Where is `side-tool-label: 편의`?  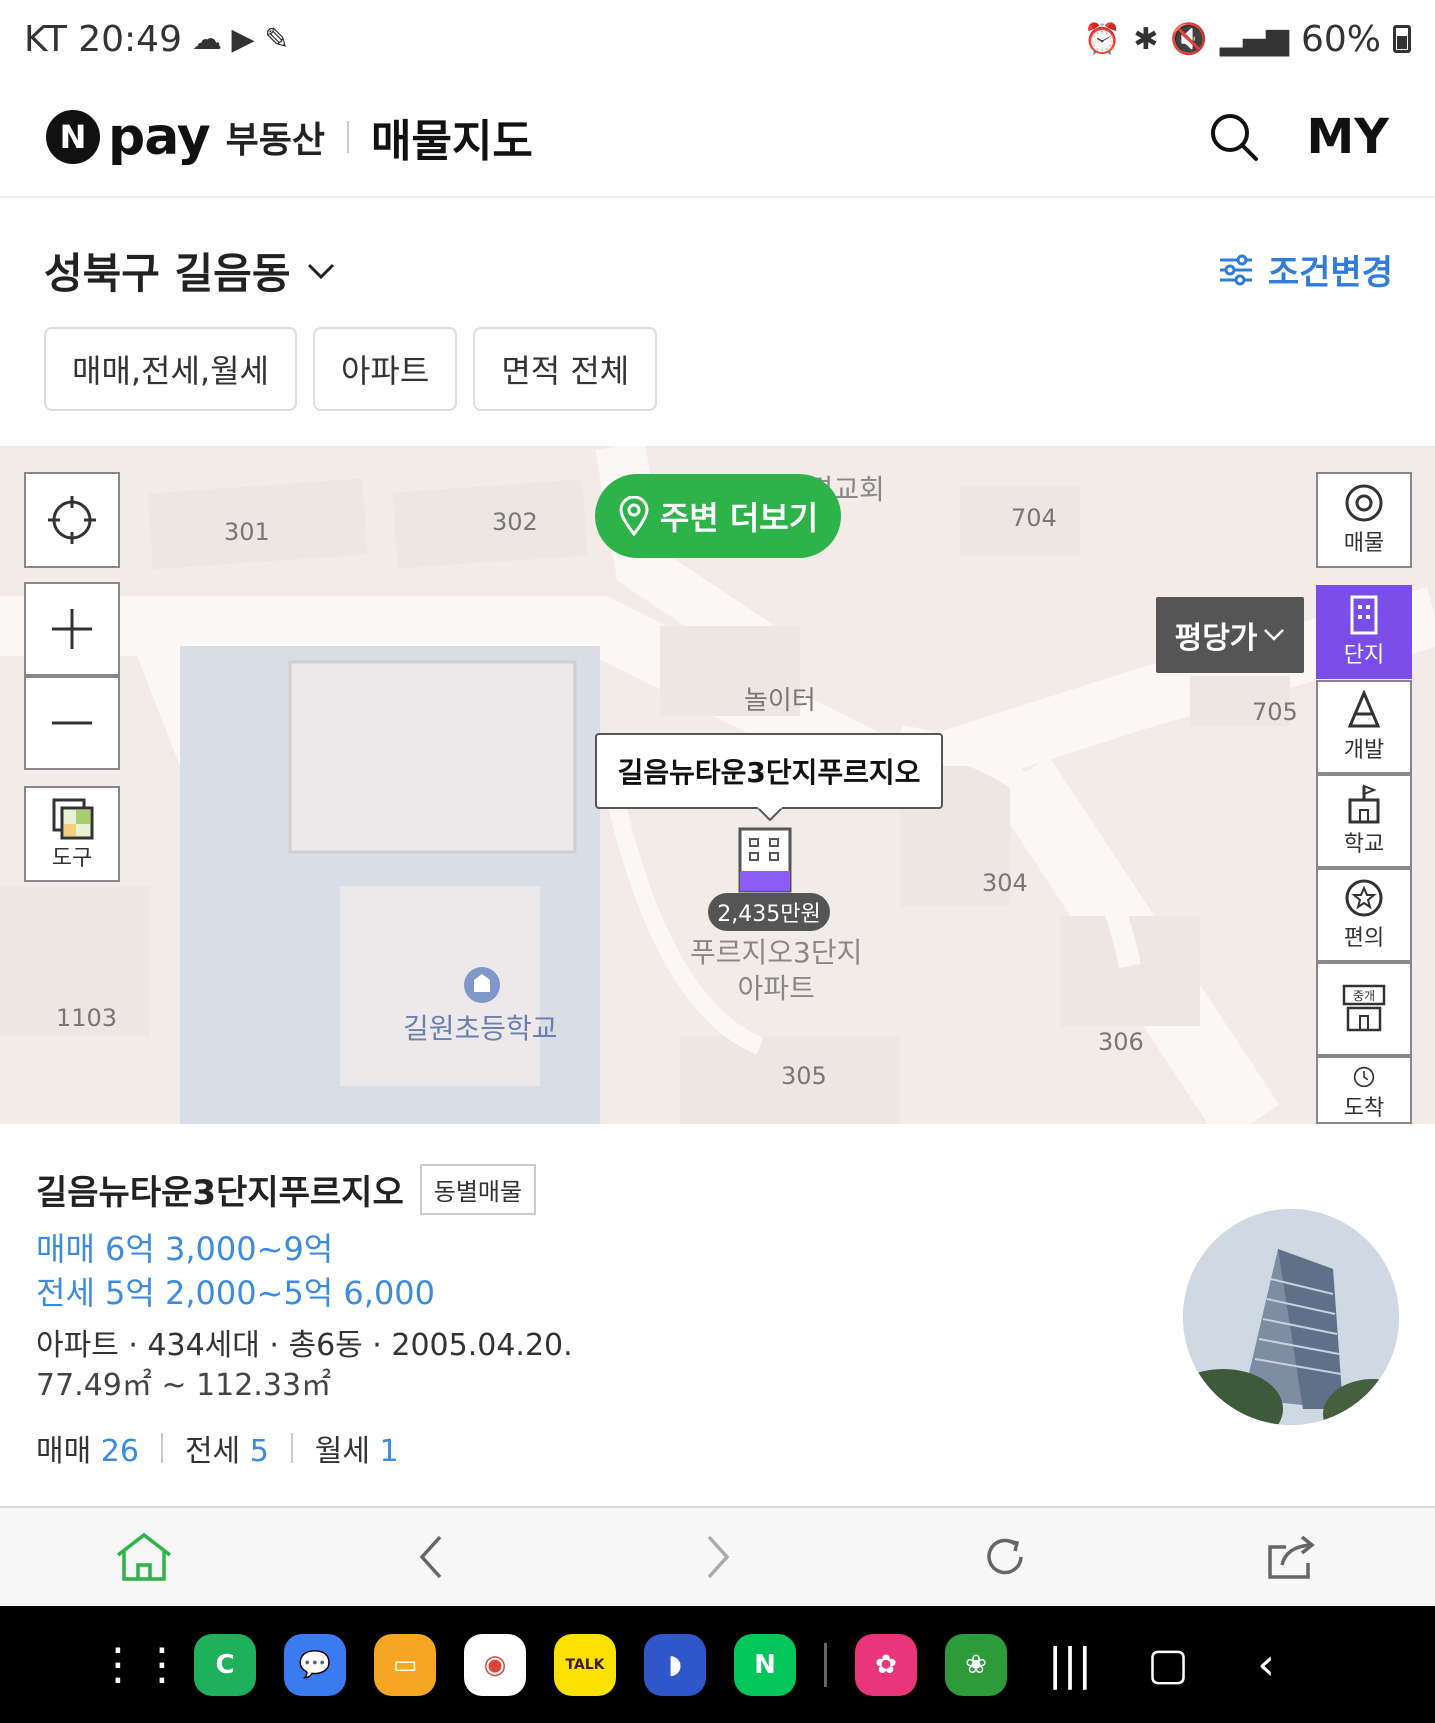
side-tool-label: 편의 is located at coordinates (1364, 938).